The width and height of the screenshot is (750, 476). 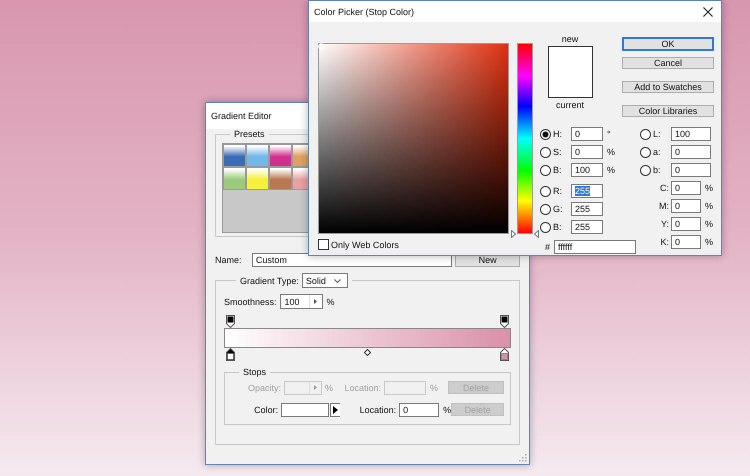 I want to click on field-label: R:, so click(x=557, y=191).